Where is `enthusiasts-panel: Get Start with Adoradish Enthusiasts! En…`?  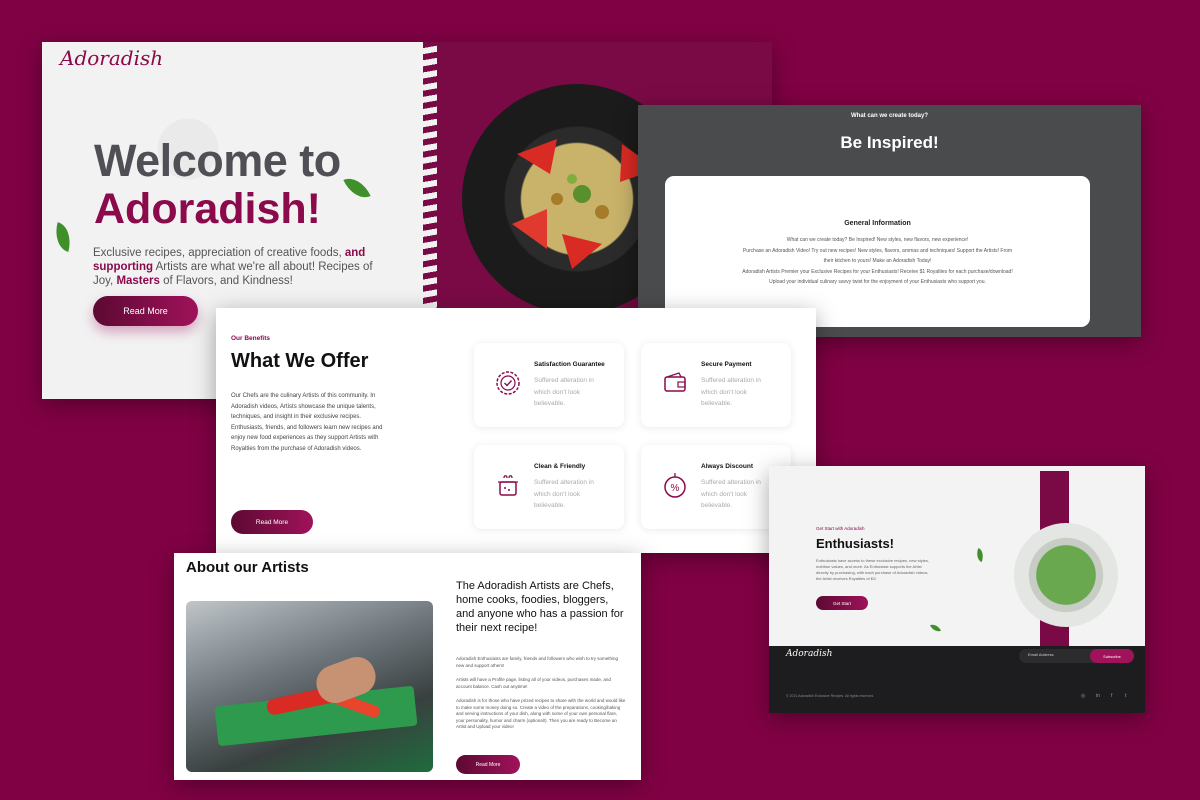
enthusiasts-panel: Get Start with Adoradish Enthusiasts! En… is located at coordinates (957, 589).